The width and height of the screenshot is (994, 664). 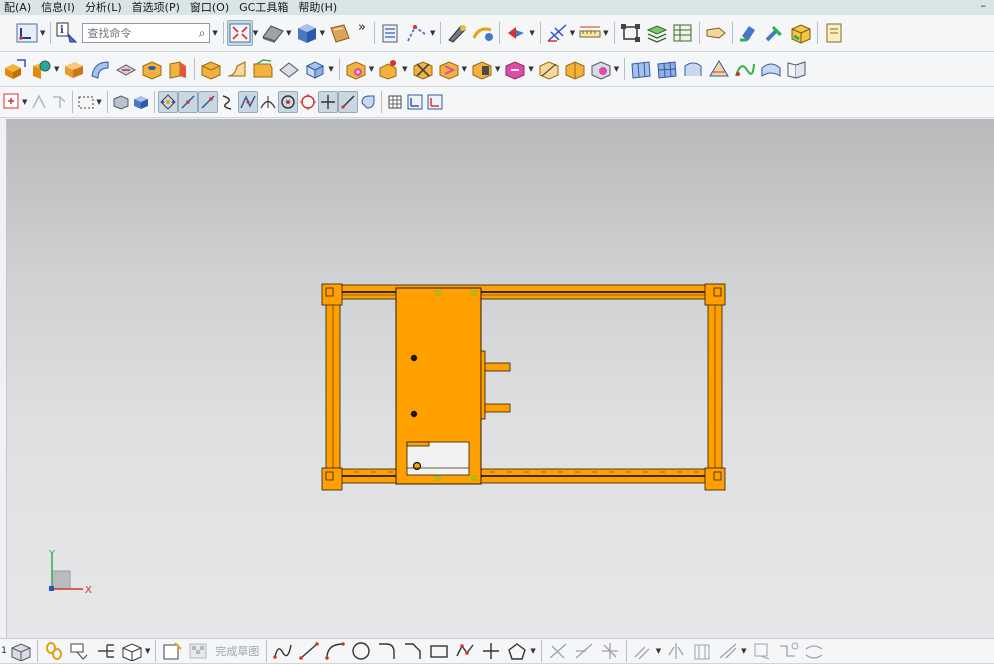 What do you see at coordinates (523, 387) in the screenshot?
I see `frame-assembly` at bounding box center [523, 387].